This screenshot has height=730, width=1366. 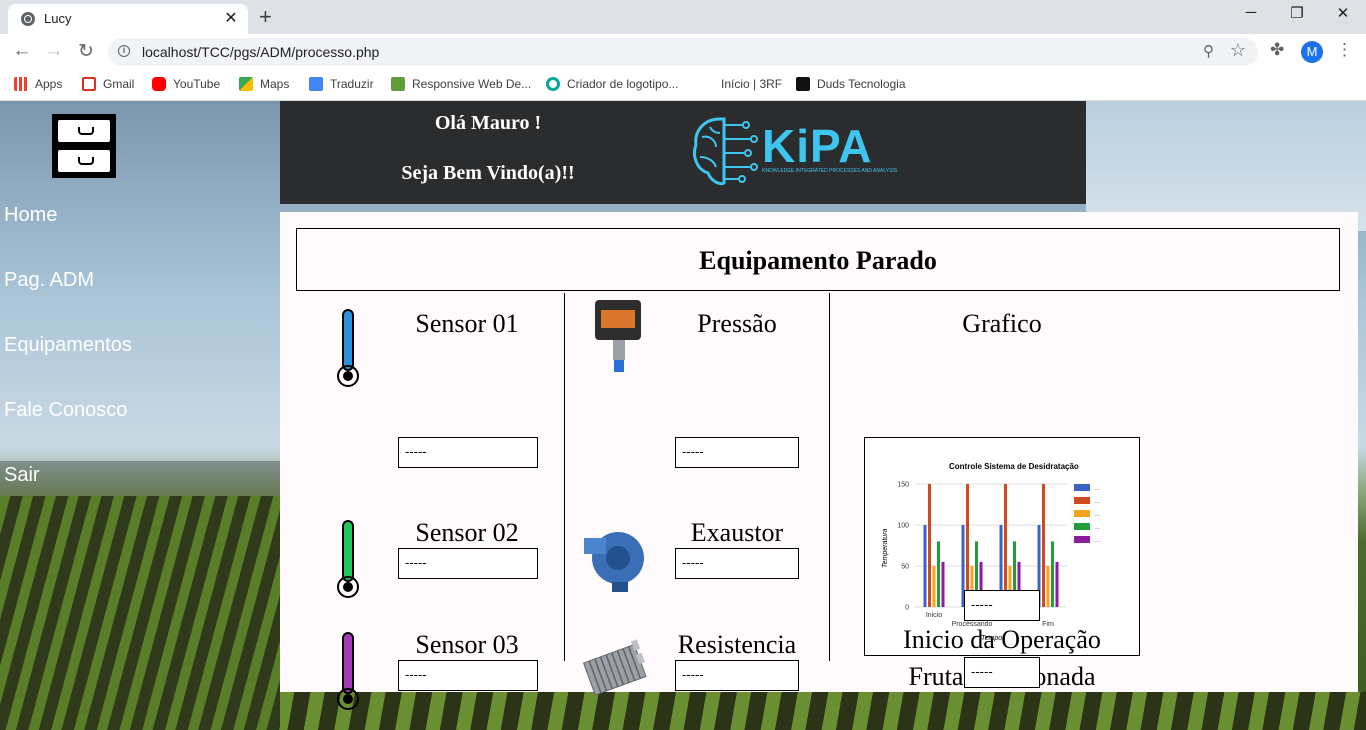 I want to click on back-icon: ←, so click(x=22, y=51).